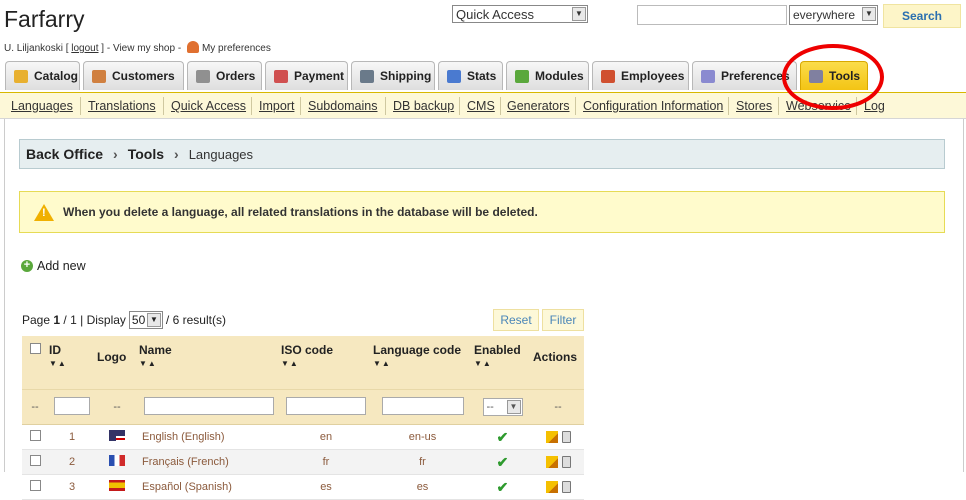 This screenshot has height=500, width=966. I want to click on breadcrumb: Back Office › Tools › Languages, so click(482, 154).